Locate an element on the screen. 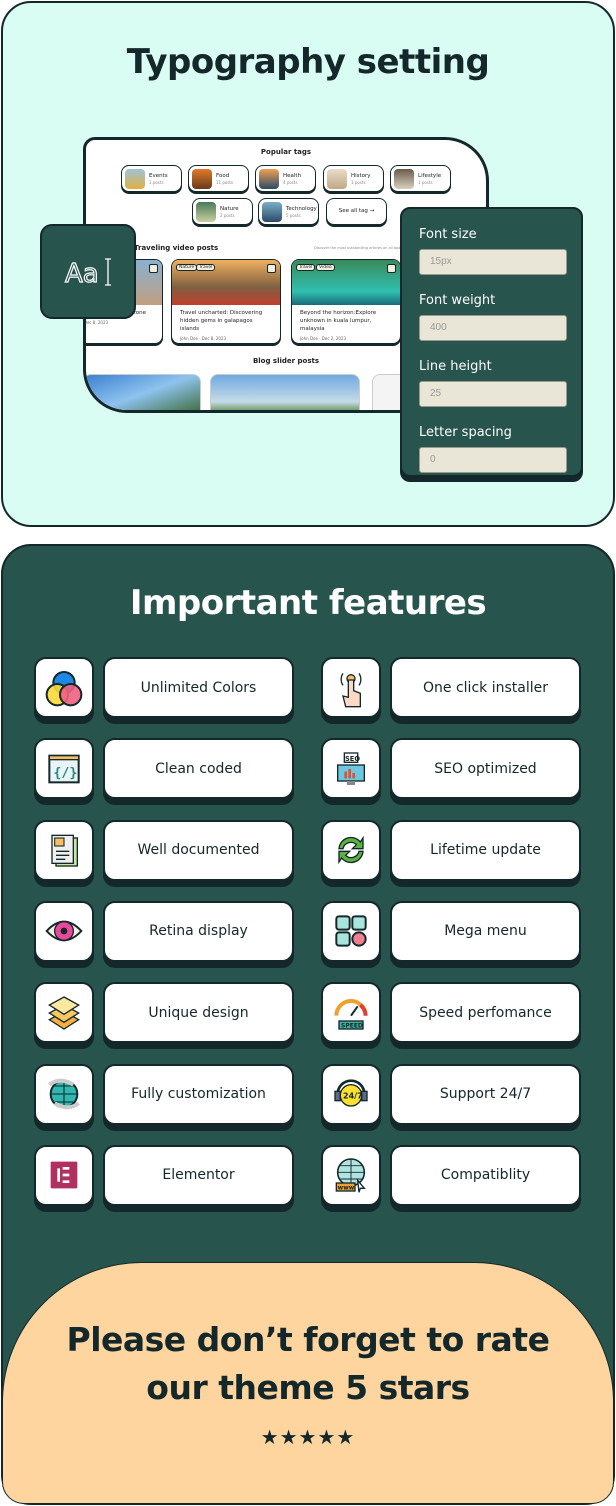 This screenshot has height=1506, width=616. tag-name: Events is located at coordinates (158, 175).